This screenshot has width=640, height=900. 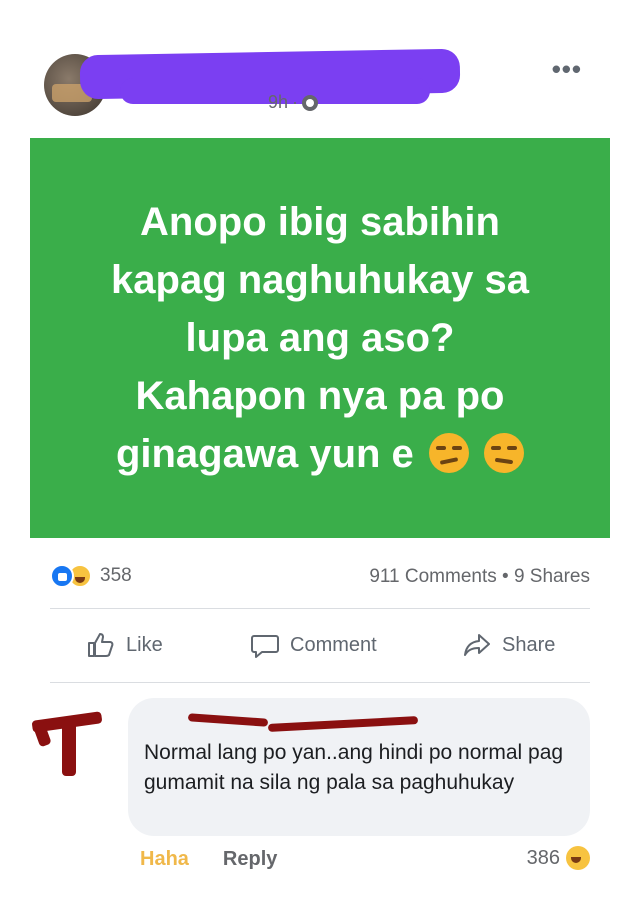 I want to click on share-arrow-icon, so click(x=477, y=645).